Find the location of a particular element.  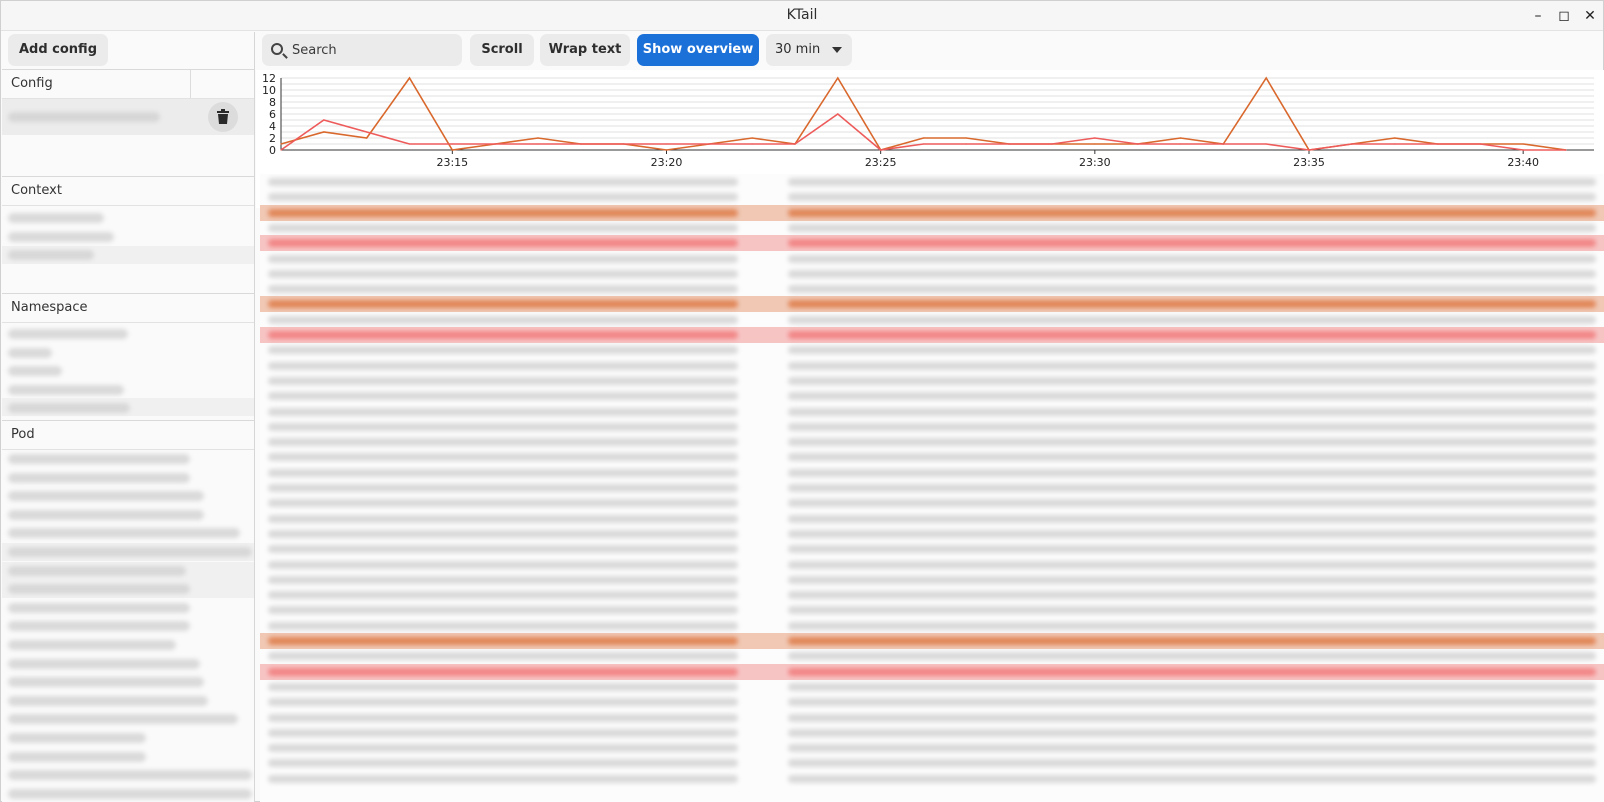

config-header-label: Config is located at coordinates (32, 83).